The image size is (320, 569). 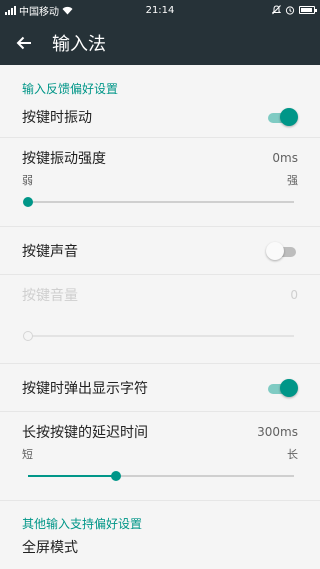 What do you see at coordinates (158, 202) in the screenshot?
I see `vibration-strength-slider` at bounding box center [158, 202].